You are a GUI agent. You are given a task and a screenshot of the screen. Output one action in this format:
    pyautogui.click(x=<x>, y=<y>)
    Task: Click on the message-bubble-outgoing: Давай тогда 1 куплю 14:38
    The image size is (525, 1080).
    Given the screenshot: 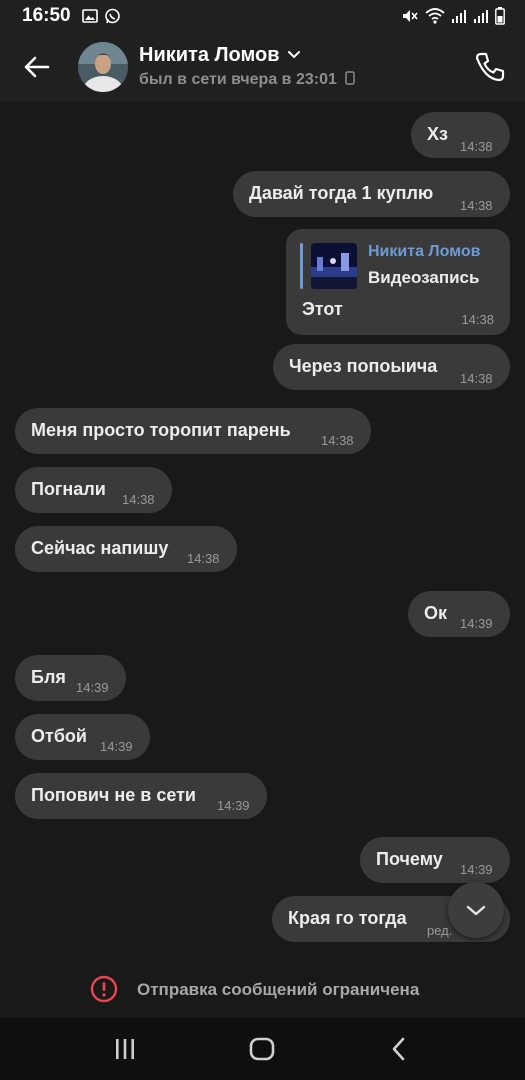 What is the action you would take?
    pyautogui.click(x=371, y=194)
    